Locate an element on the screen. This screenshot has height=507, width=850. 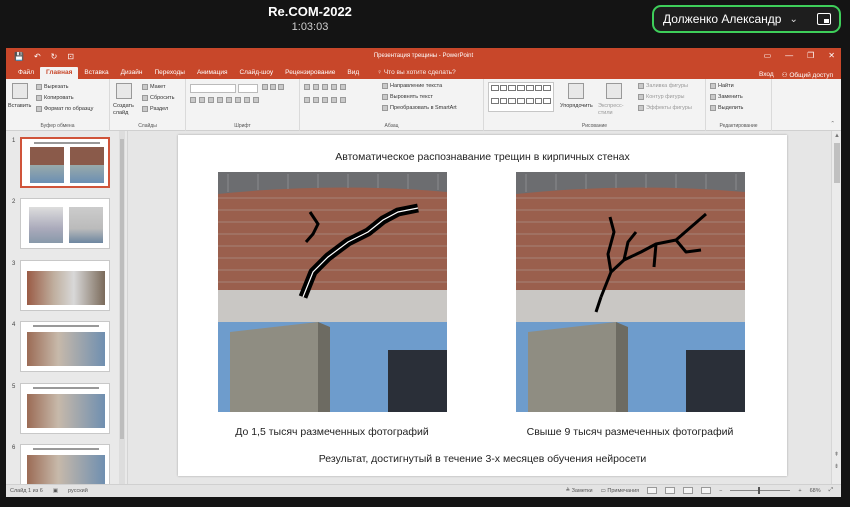
font-name-combo is located at coordinates (213, 88).